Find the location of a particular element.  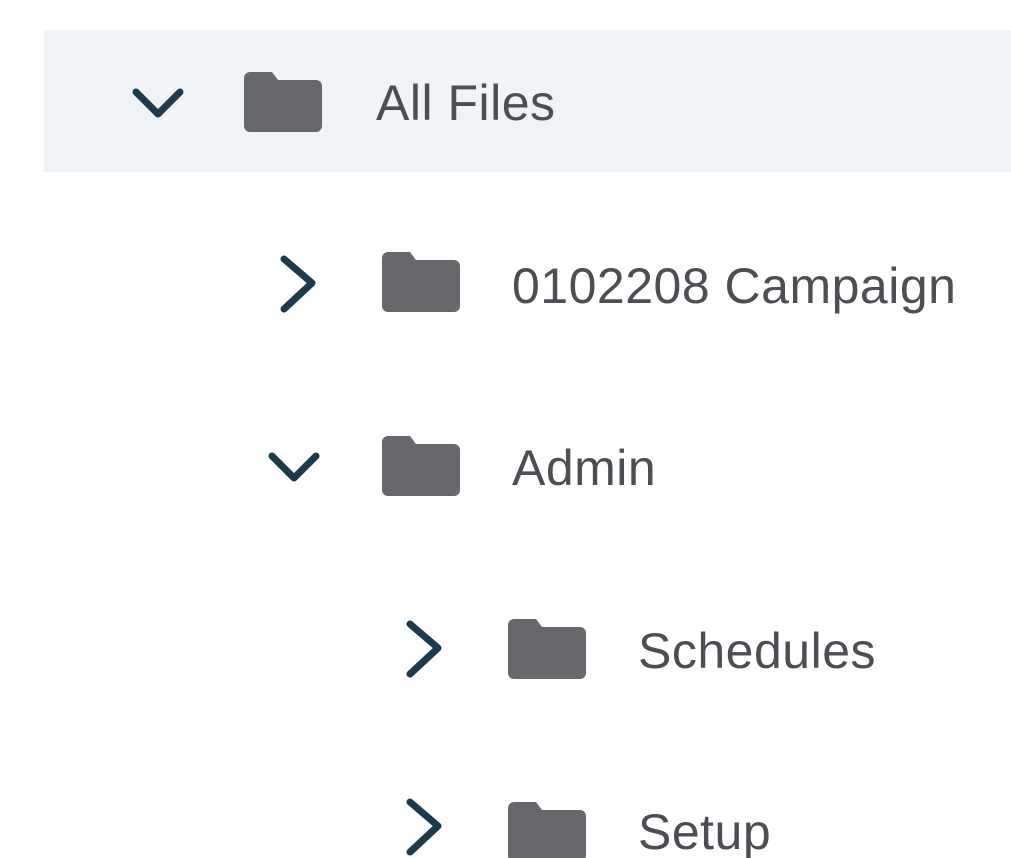

tree-label-admin: Admin is located at coordinates (584, 468).